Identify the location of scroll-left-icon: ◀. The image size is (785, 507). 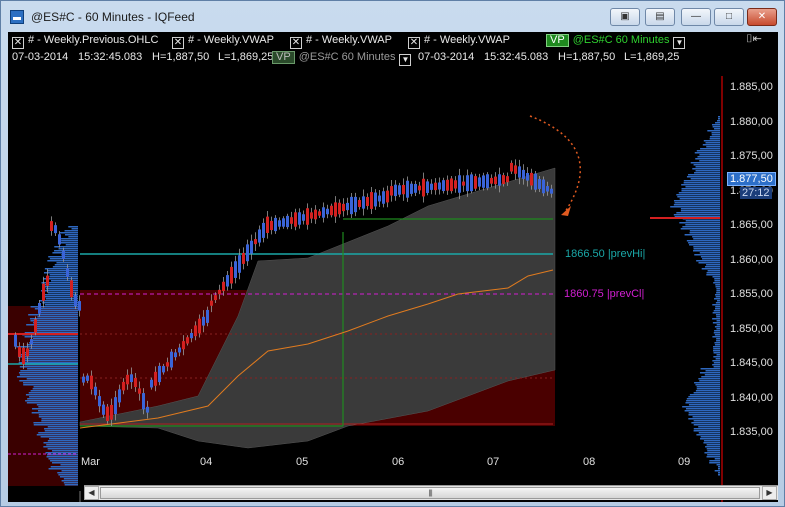
(91, 493).